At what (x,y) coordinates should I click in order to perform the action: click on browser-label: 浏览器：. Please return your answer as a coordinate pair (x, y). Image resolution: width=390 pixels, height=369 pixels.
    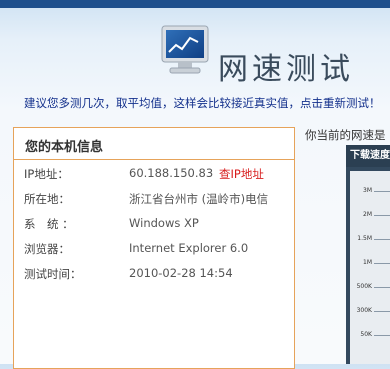
    Looking at the image, I should click on (47, 249).